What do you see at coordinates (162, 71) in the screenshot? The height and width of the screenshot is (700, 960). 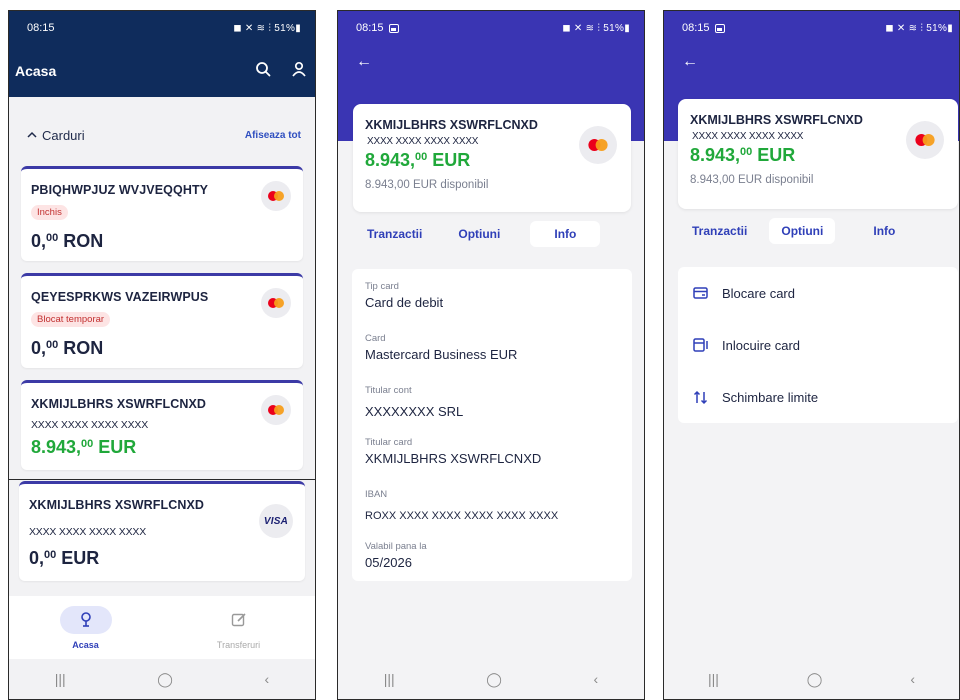 I see `app-bar: Acasa` at bounding box center [162, 71].